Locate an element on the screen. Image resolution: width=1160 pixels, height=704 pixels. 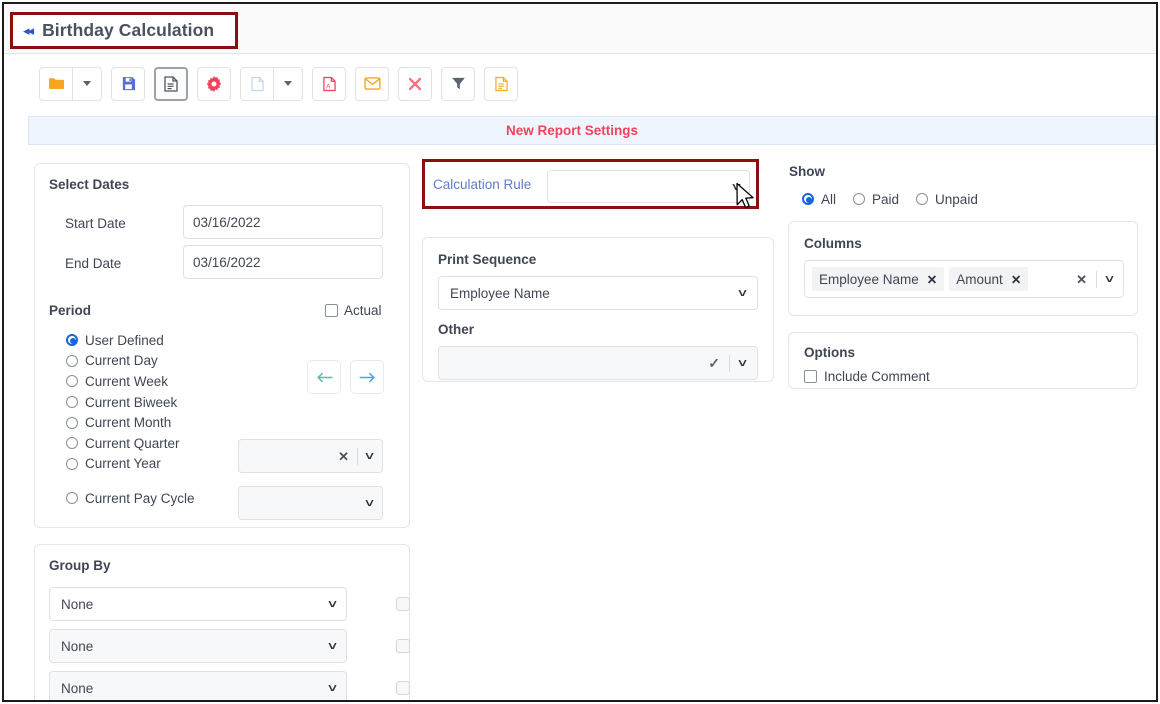
group-by-value-2: None is located at coordinates (77, 646).